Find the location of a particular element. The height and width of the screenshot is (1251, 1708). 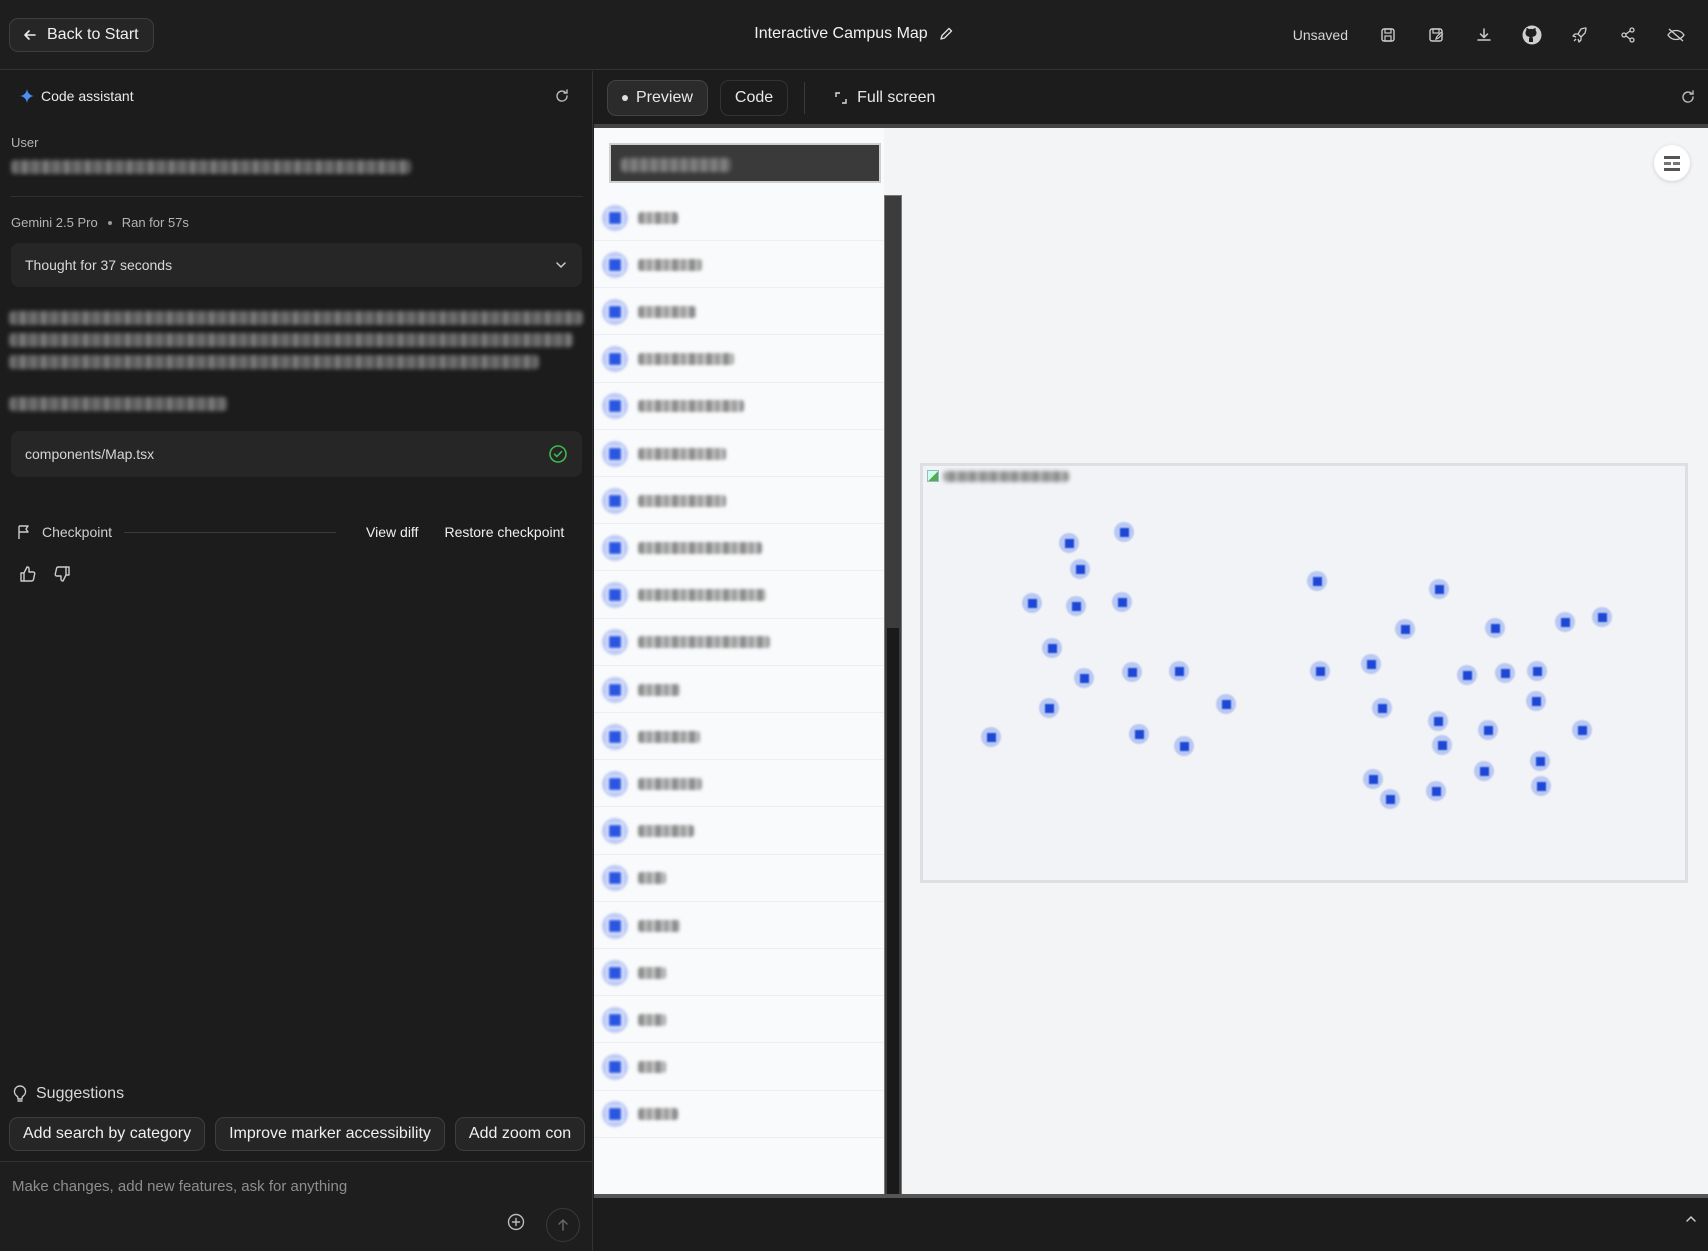

chevron-up-icon is located at coordinates (1691, 1219).